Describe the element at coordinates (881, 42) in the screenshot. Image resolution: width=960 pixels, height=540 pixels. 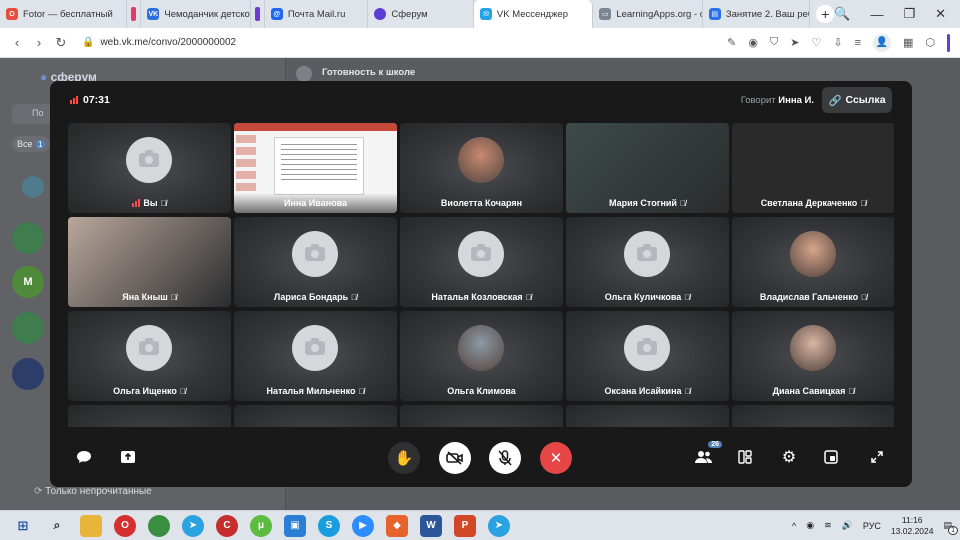
I see `profile-icon: 👤` at that location.